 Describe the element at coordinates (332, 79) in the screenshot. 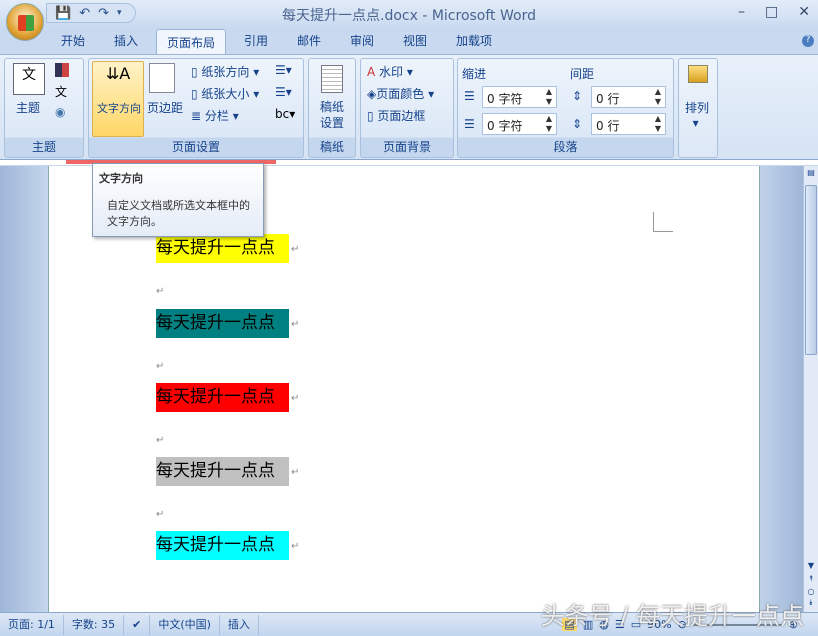

I see `manuscript-icon` at that location.